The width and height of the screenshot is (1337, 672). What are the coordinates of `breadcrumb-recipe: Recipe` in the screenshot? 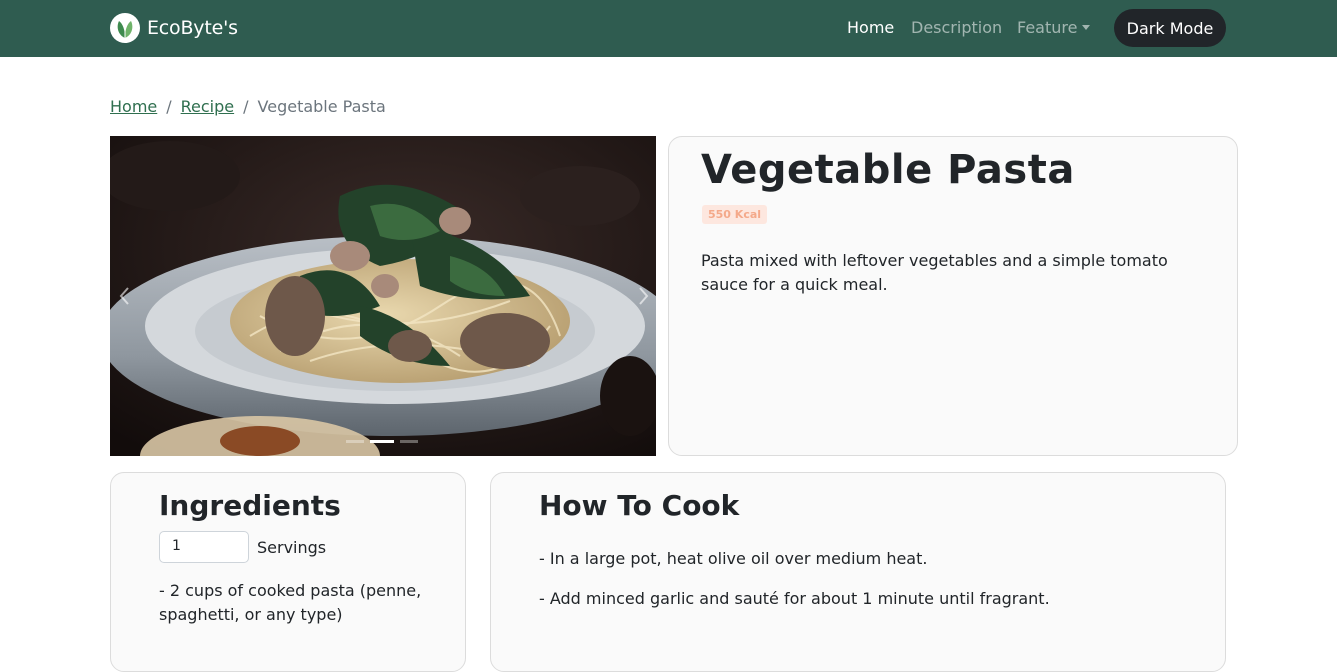 It's located at (207, 106).